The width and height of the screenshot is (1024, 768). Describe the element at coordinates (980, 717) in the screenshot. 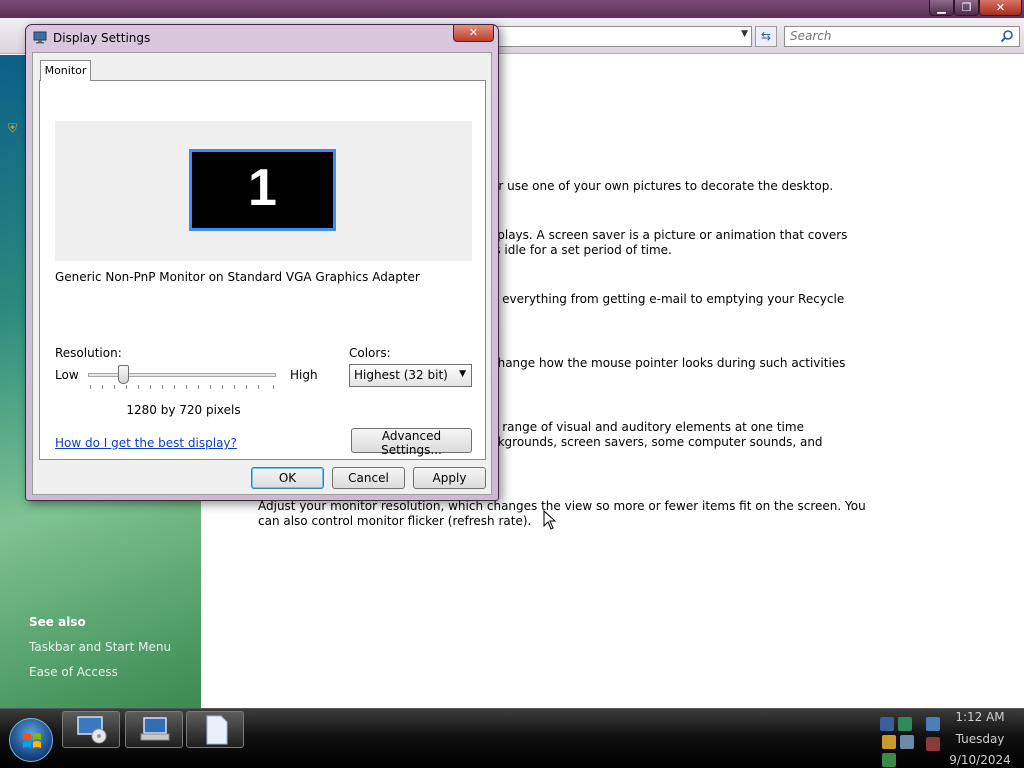

I see `clock-time: 1:12 AM` at that location.